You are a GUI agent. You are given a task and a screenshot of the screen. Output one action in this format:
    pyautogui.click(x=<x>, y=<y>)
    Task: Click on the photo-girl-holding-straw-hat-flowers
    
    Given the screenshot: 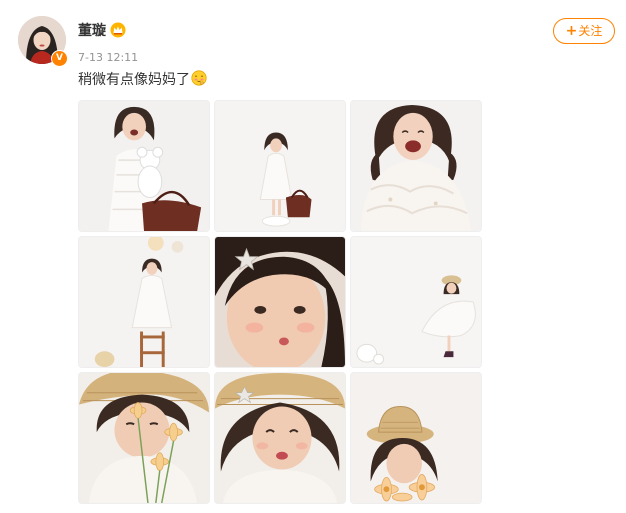 What is the action you would take?
    pyautogui.click(x=416, y=438)
    